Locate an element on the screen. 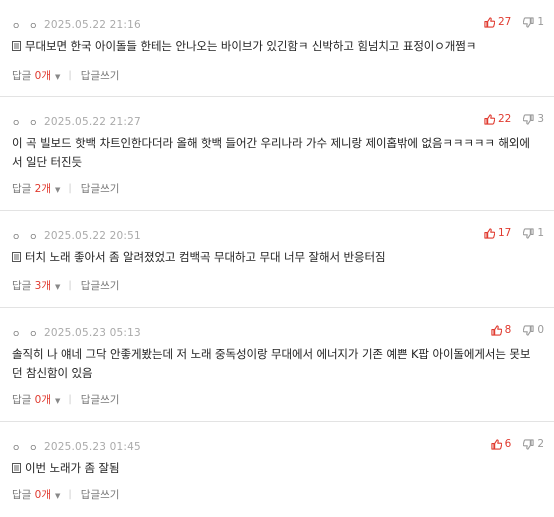 This screenshot has width=554, height=517. downvote-button: 3 is located at coordinates (533, 119).